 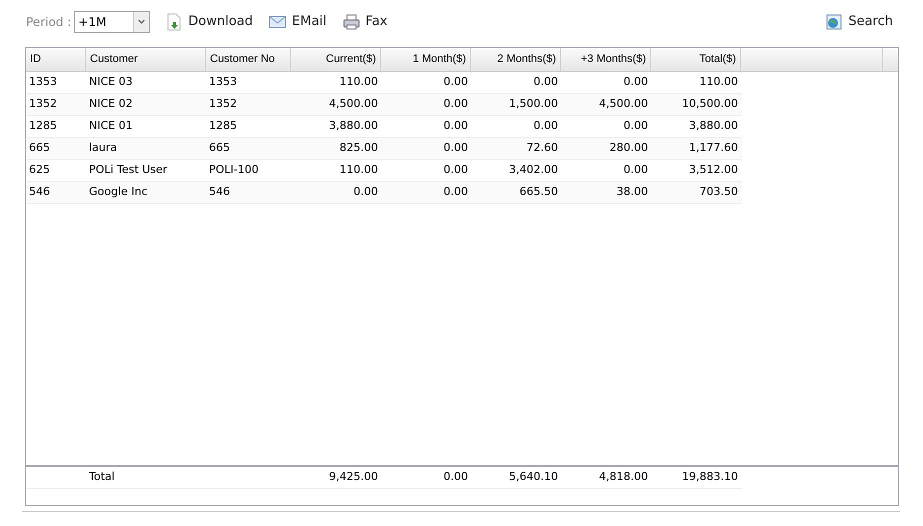 What do you see at coordinates (834, 22) in the screenshot?
I see `globe-document-icon` at bounding box center [834, 22].